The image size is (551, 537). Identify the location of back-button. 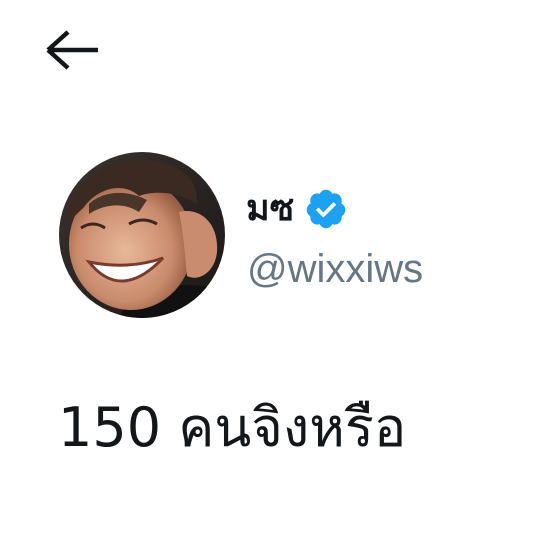
(73, 50).